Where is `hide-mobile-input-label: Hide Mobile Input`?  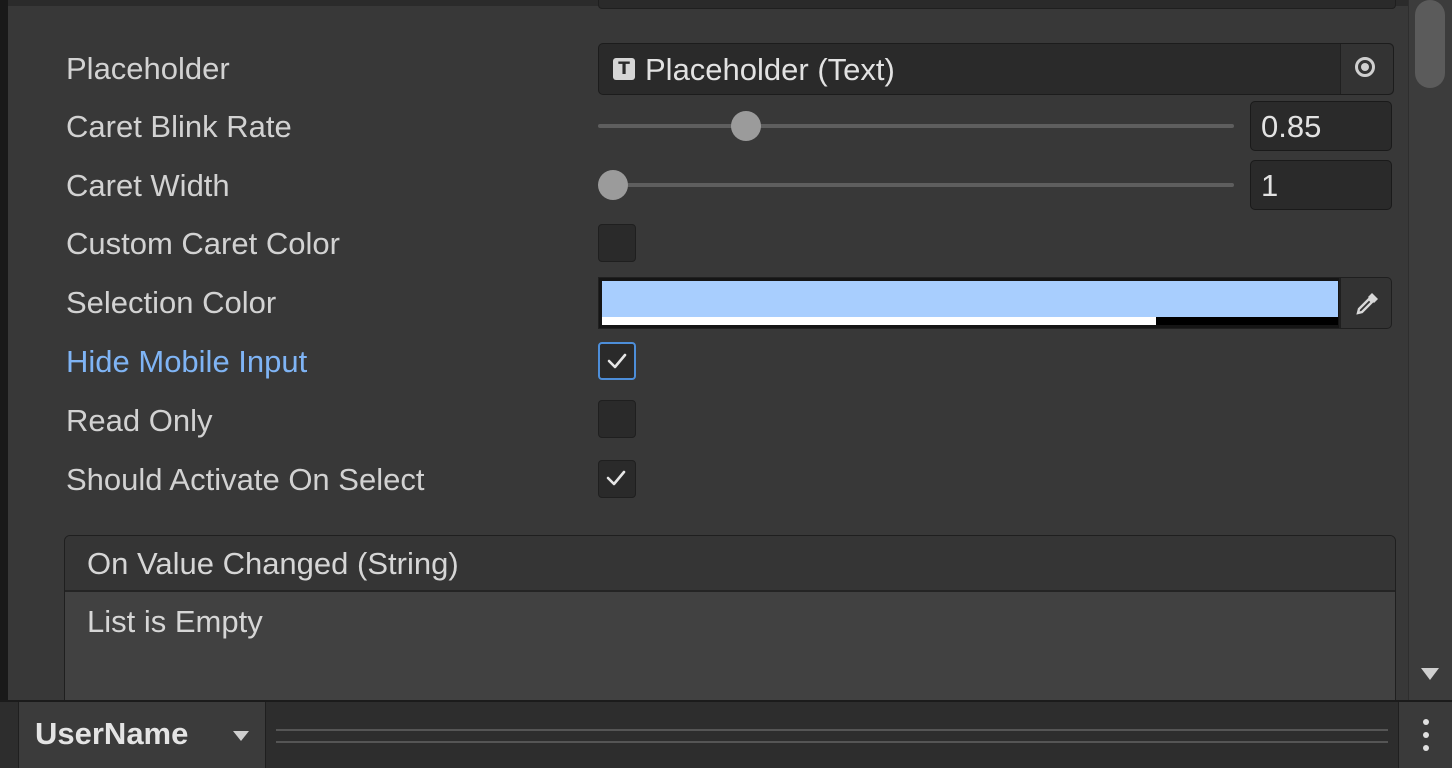 hide-mobile-input-label: Hide Mobile Input is located at coordinates (187, 361).